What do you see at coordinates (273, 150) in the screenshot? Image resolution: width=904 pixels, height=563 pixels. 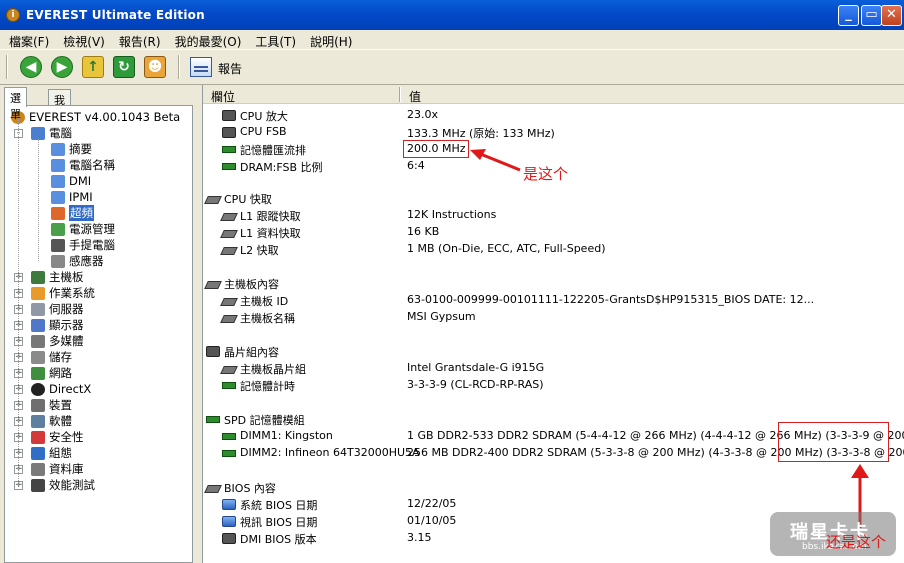 I see `field-label: 記憶體匯流排` at bounding box center [273, 150].